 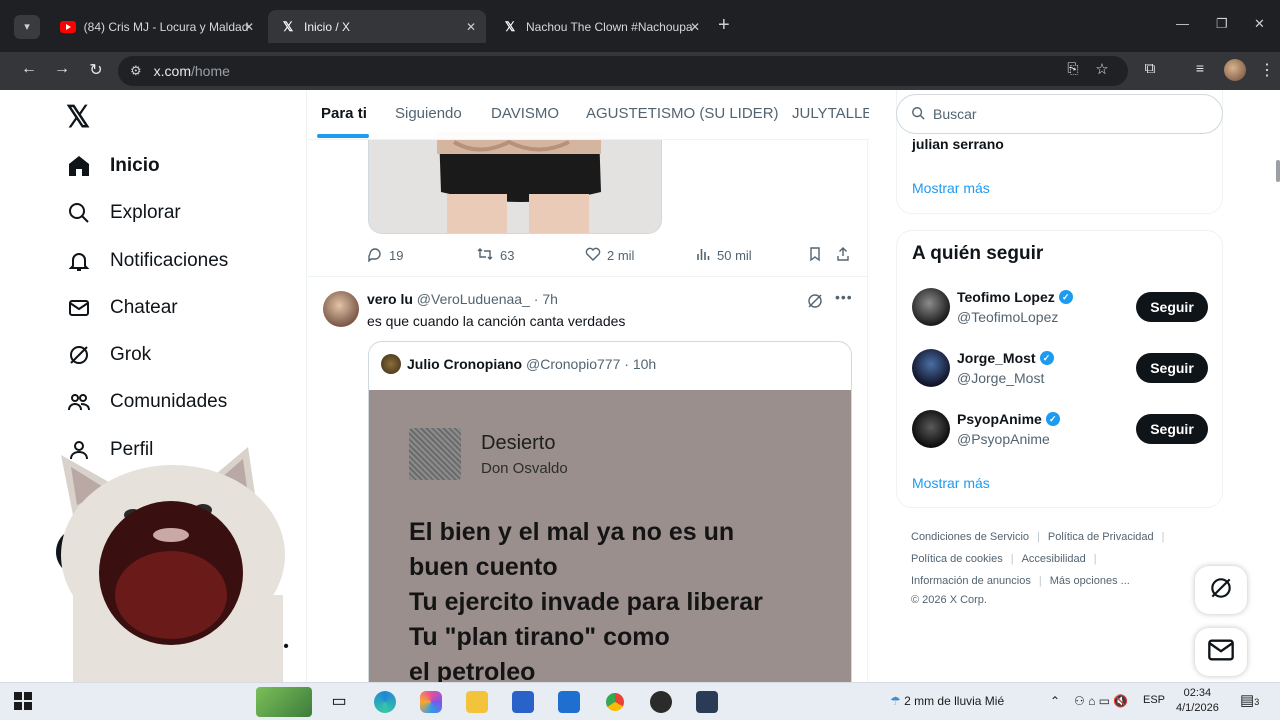 What do you see at coordinates (1101, 701) in the screenshot?
I see `tray-icons: ⚇ ⌂ ▭ 🔇` at bounding box center [1101, 701].